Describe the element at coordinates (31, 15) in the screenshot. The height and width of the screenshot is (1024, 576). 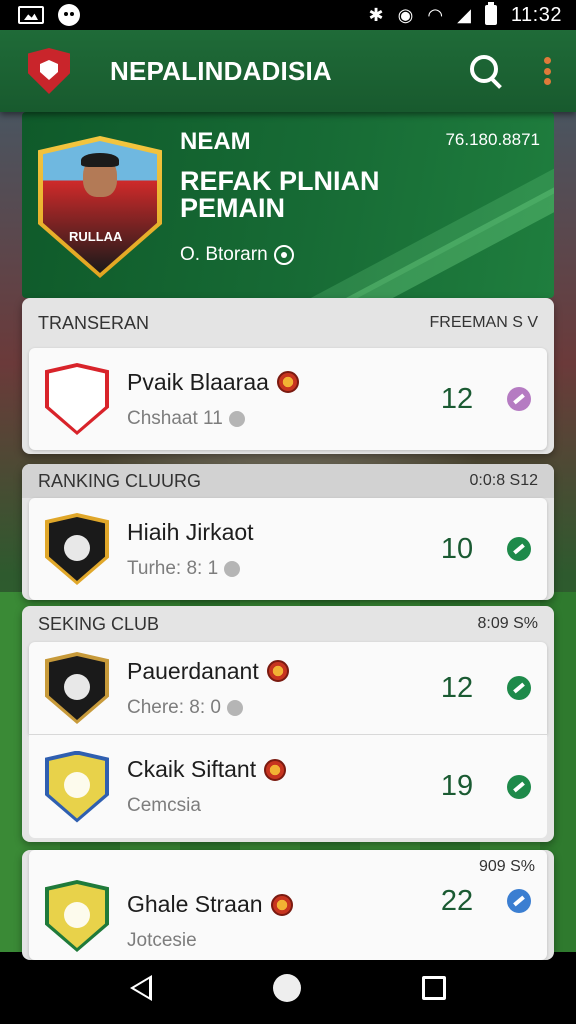
I see `gallery-icon` at that location.